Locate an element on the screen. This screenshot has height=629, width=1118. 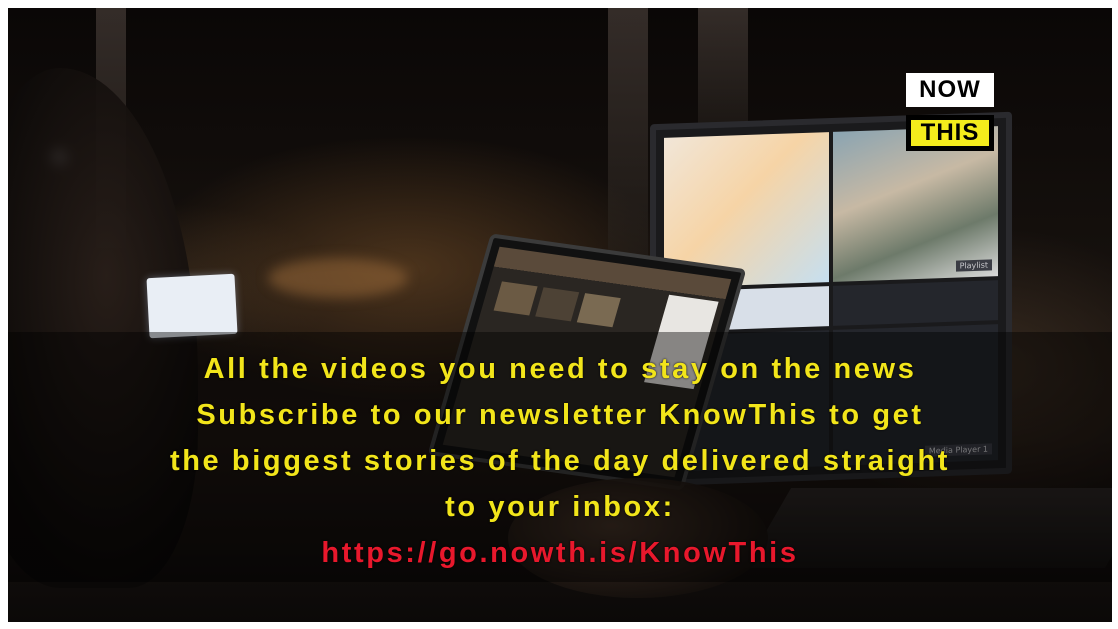
background-light is located at coordinates (338, 278).